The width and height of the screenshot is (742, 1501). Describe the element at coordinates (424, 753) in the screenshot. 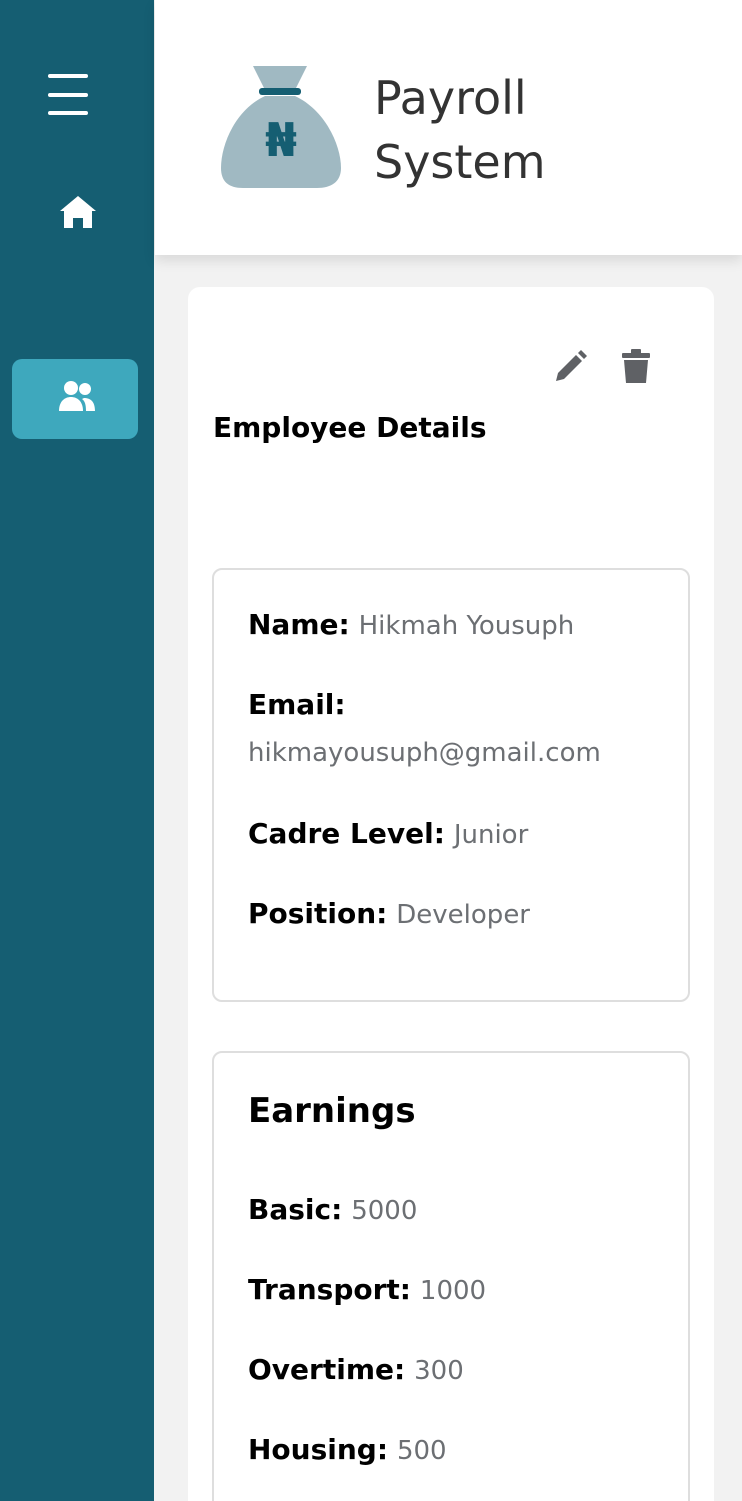

I see `email-value: hikmayousuph@gmail.com` at that location.